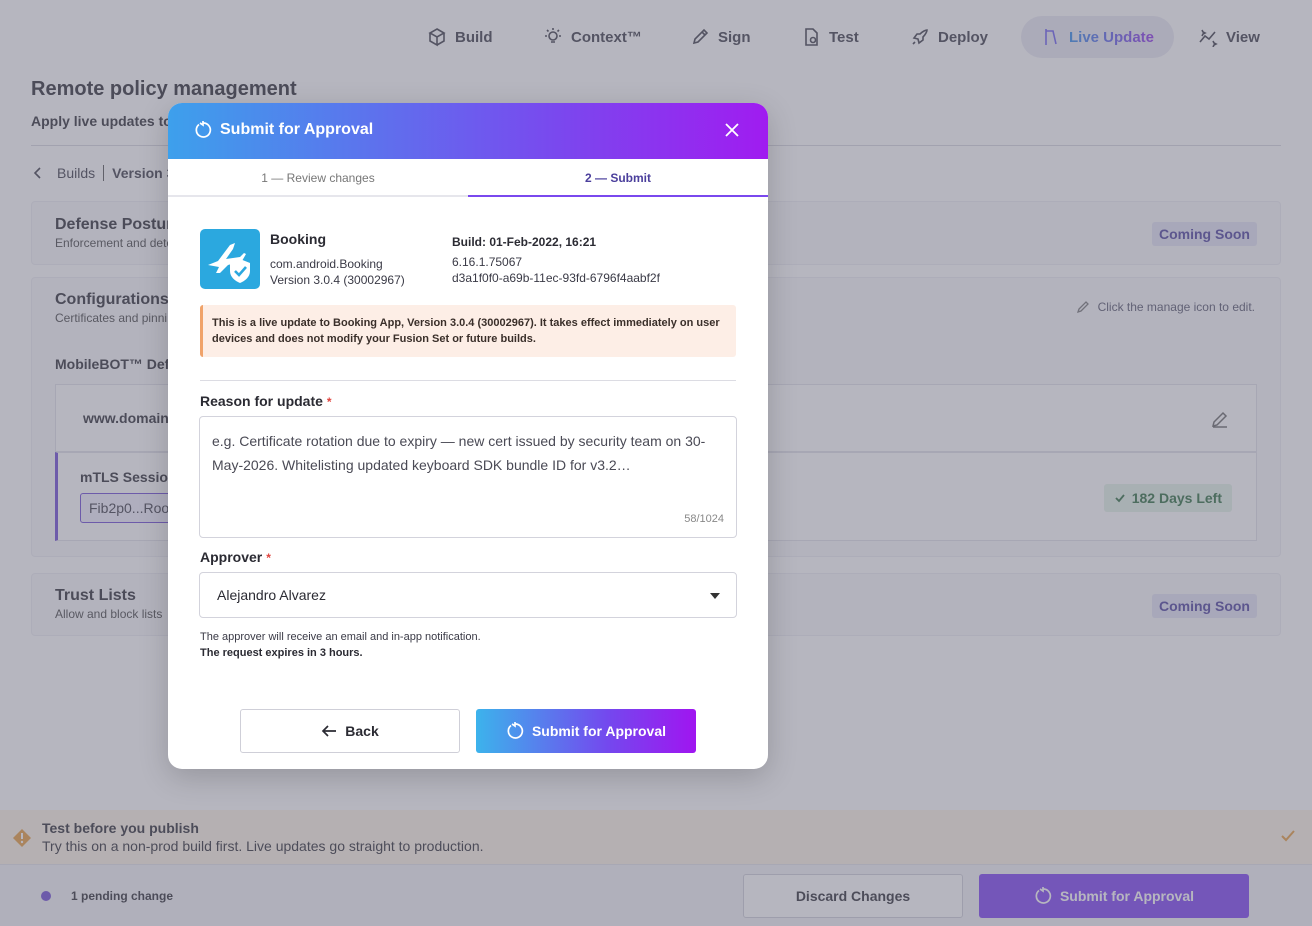 Image resolution: width=1312 pixels, height=926 pixels. I want to click on back-button-label: Back, so click(362, 731).